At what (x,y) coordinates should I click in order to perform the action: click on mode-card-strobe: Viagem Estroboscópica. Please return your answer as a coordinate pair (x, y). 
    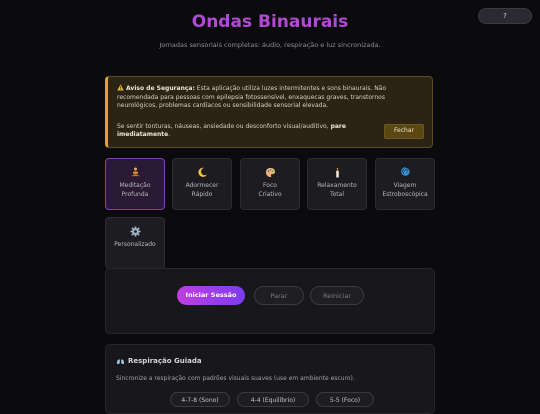
    Looking at the image, I should click on (405, 184).